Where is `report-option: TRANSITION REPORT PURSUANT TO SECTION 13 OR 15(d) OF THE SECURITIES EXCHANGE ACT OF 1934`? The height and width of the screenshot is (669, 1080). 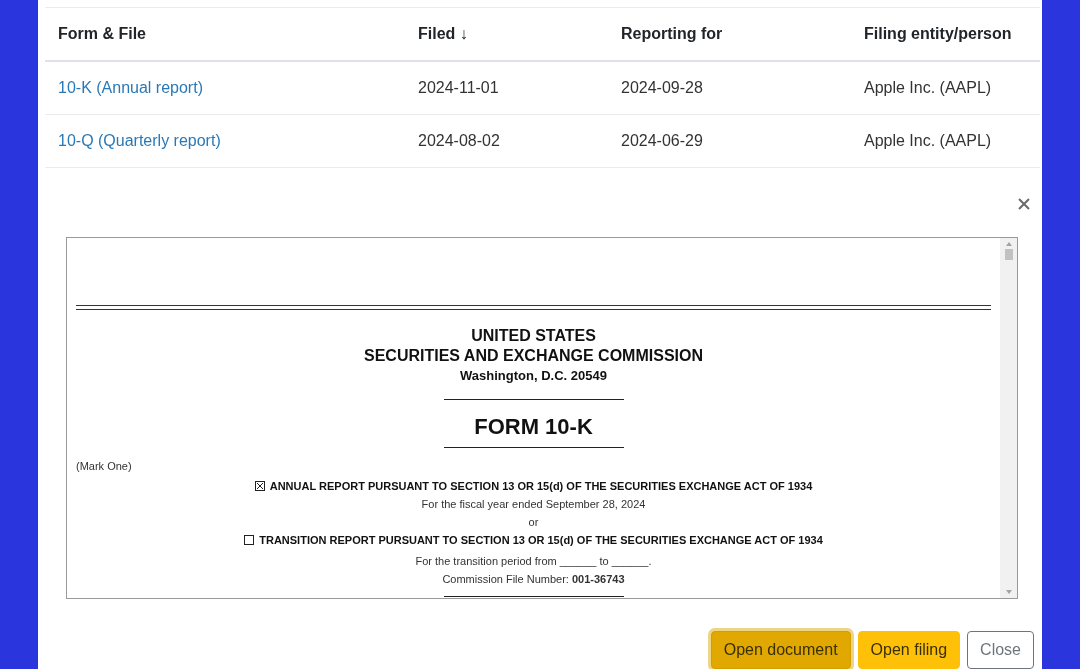 report-option: TRANSITION REPORT PURSUANT TO SECTION 13 OR 15(d) OF THE SECURITIES EXCHANGE ACT OF 1934 is located at coordinates (541, 540).